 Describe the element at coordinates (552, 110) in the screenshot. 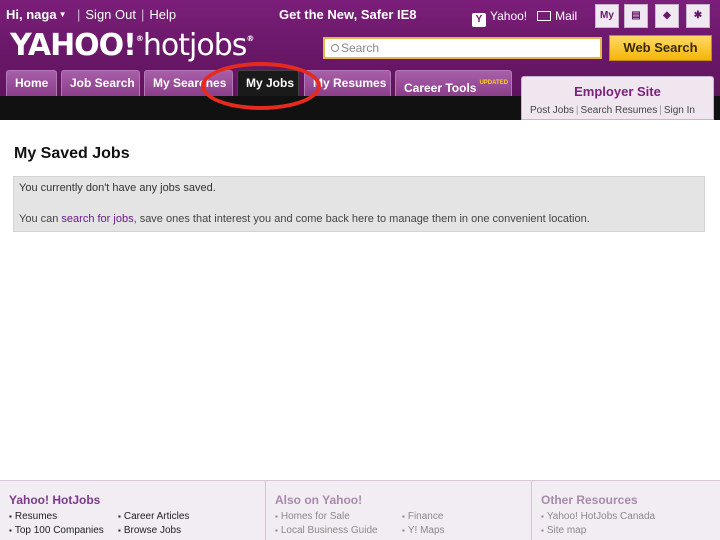

I see `post-jobs-link: Post Jobs` at that location.